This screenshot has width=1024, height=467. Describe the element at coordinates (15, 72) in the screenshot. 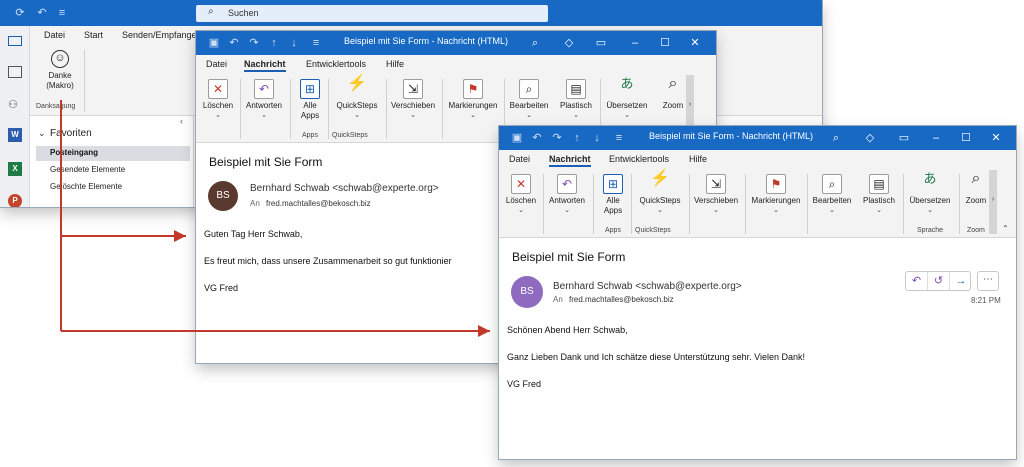

I see `calendar-icon` at that location.